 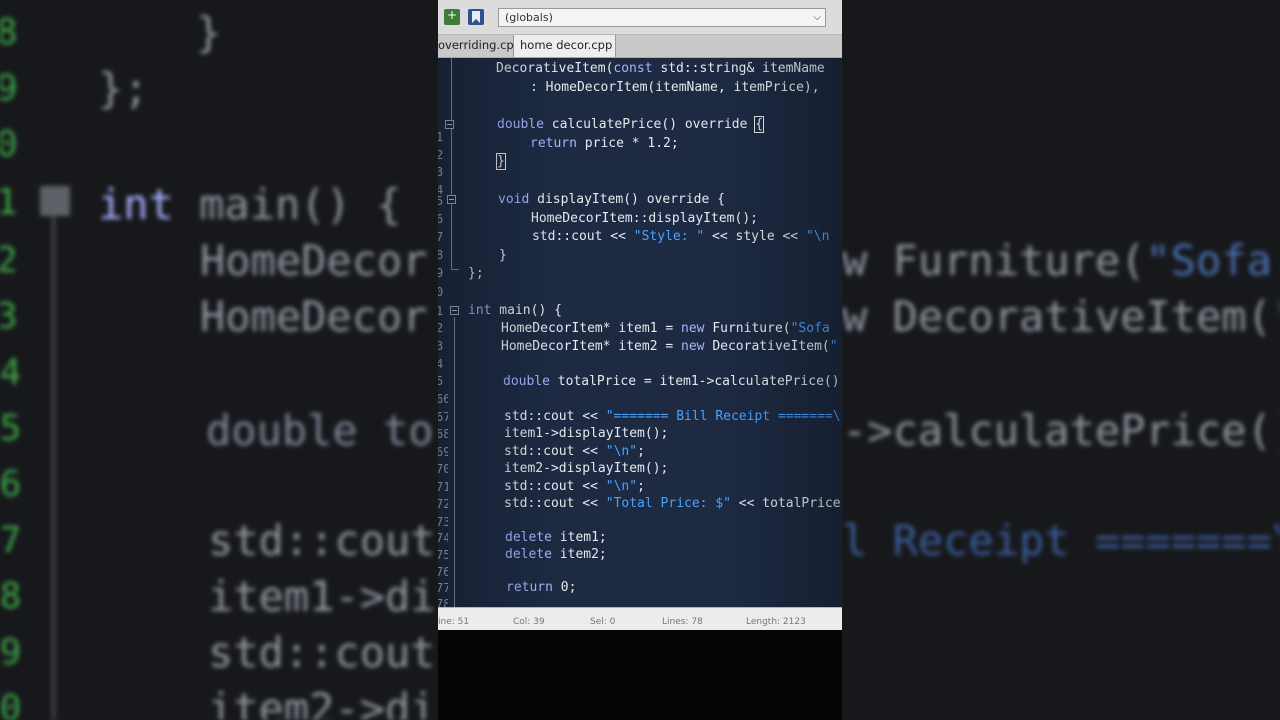 What do you see at coordinates (123, 88) in the screenshot?
I see `bg-code-semi: };` at bounding box center [123, 88].